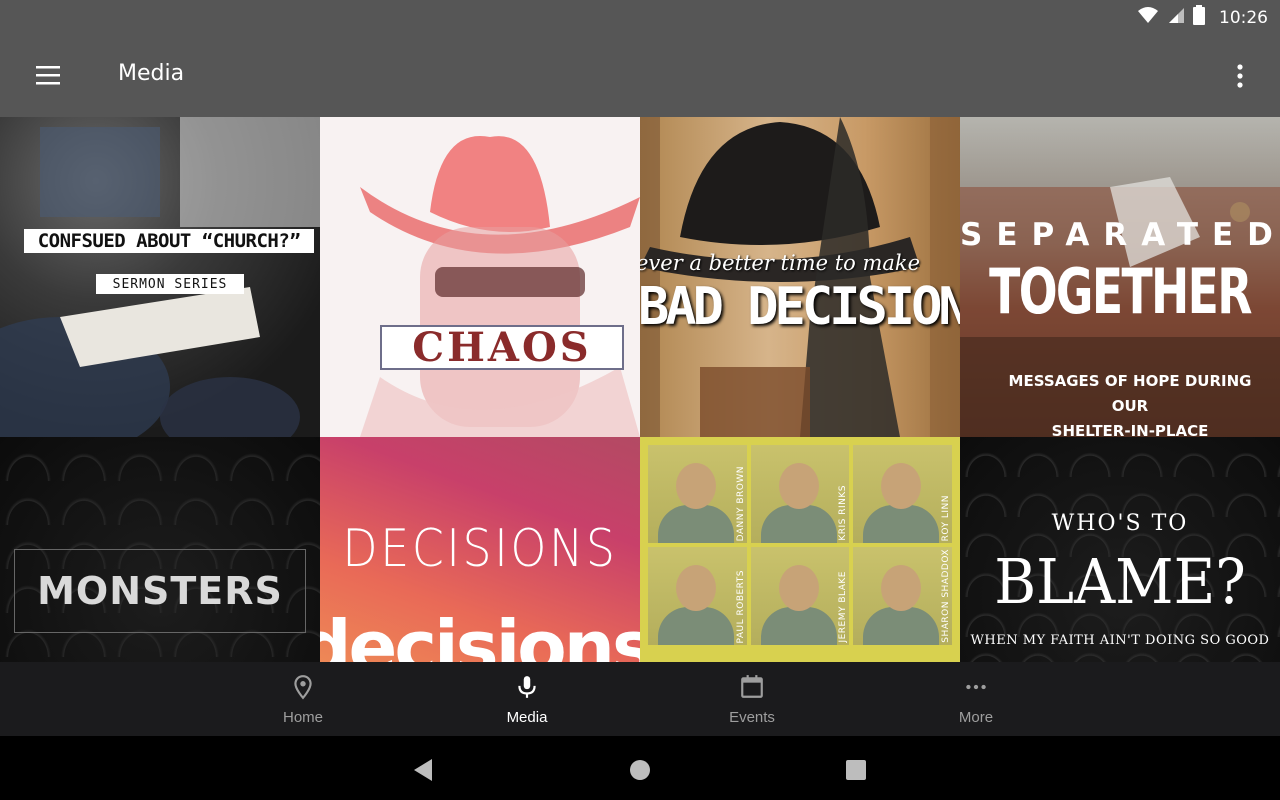 The image size is (1280, 800). What do you see at coordinates (500, 286) in the screenshot?
I see `cowboy-hat-art` at bounding box center [500, 286].